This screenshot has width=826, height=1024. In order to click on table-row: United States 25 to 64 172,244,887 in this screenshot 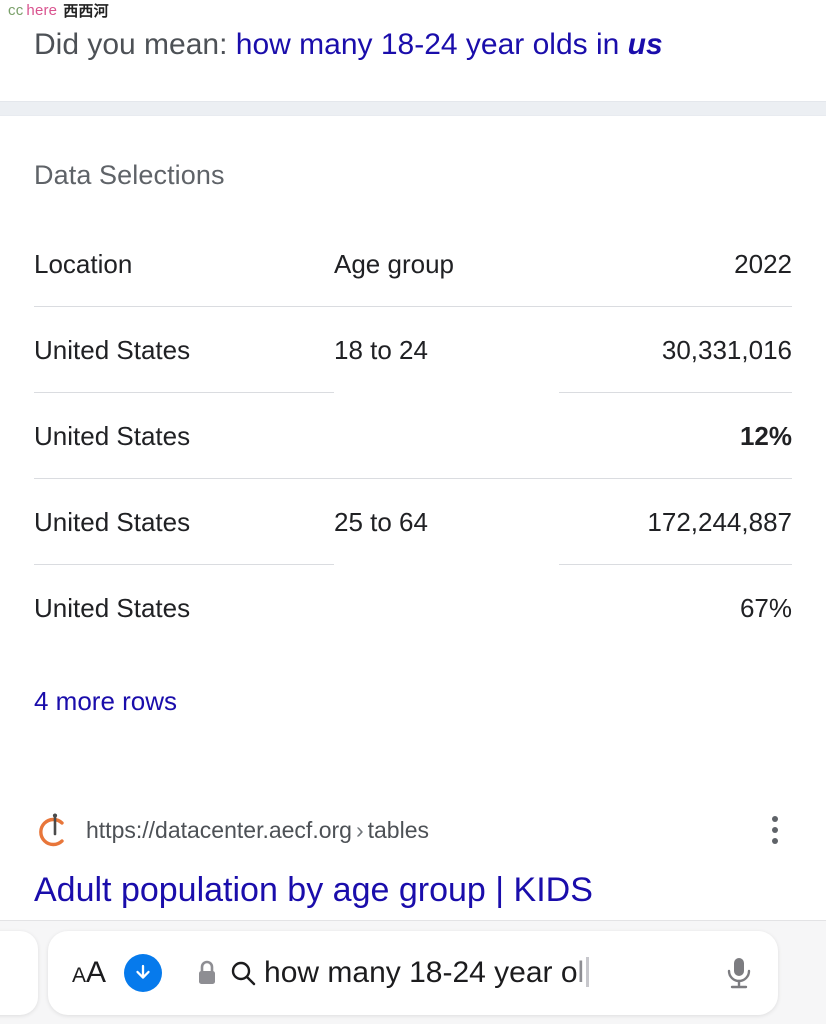, I will do `click(413, 521)`.